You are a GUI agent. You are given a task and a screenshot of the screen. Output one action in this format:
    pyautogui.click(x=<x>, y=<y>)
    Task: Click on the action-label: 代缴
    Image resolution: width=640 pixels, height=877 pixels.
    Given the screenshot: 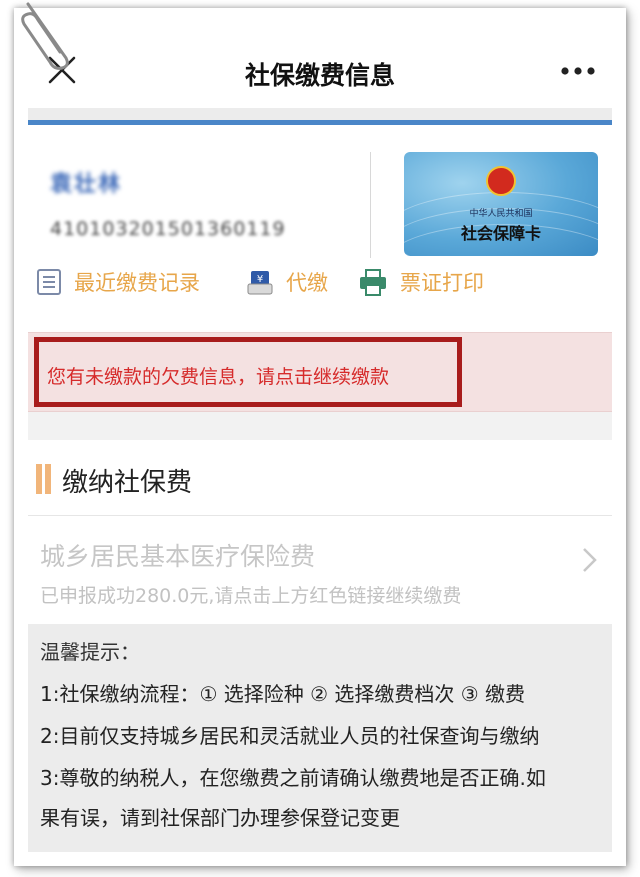 What is the action you would take?
    pyautogui.click(x=307, y=283)
    